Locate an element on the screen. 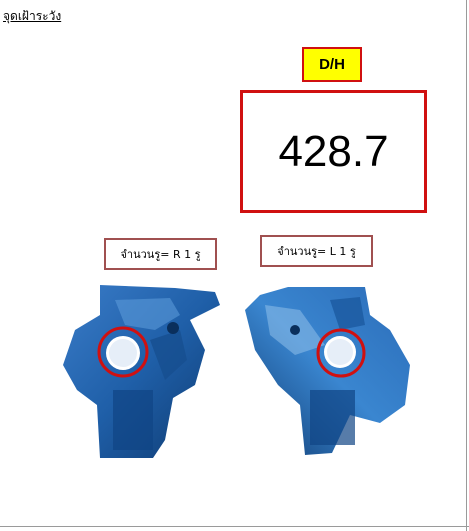 The width and height of the screenshot is (469, 531). dh-label: D/H is located at coordinates (332, 64).